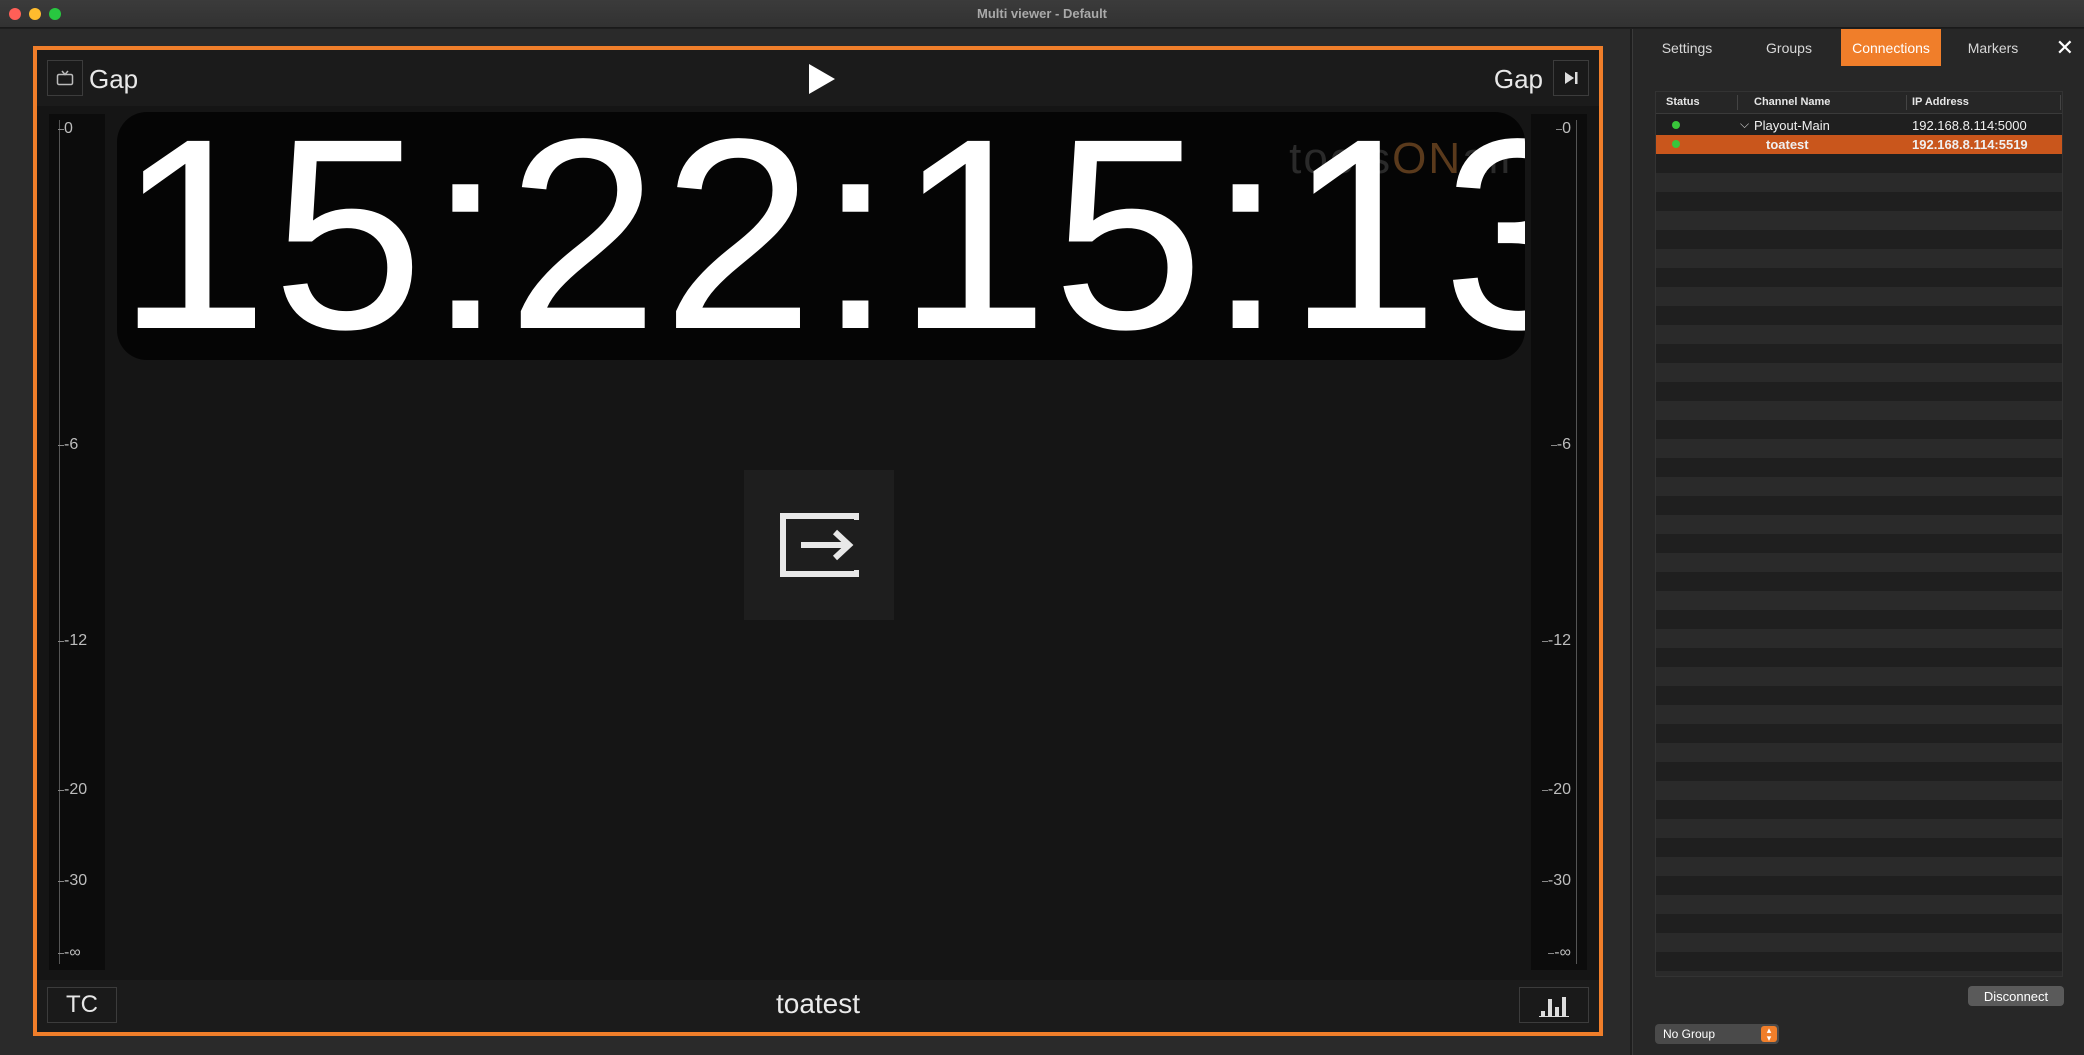 The height and width of the screenshot is (1055, 2084). I want to click on output-route-icon, so click(819, 545).